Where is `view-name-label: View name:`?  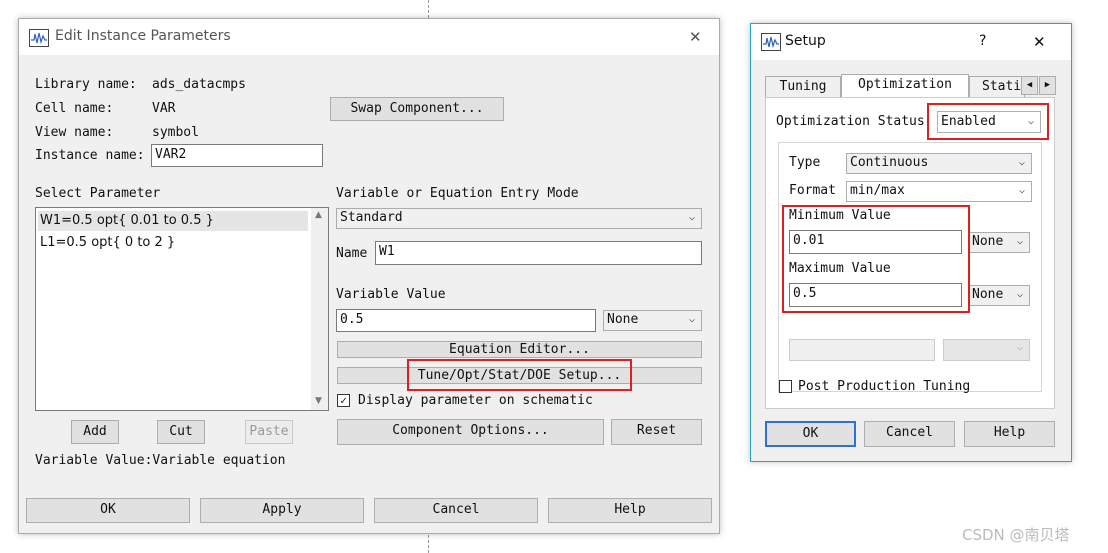
view-name-label: View name: is located at coordinates (74, 132).